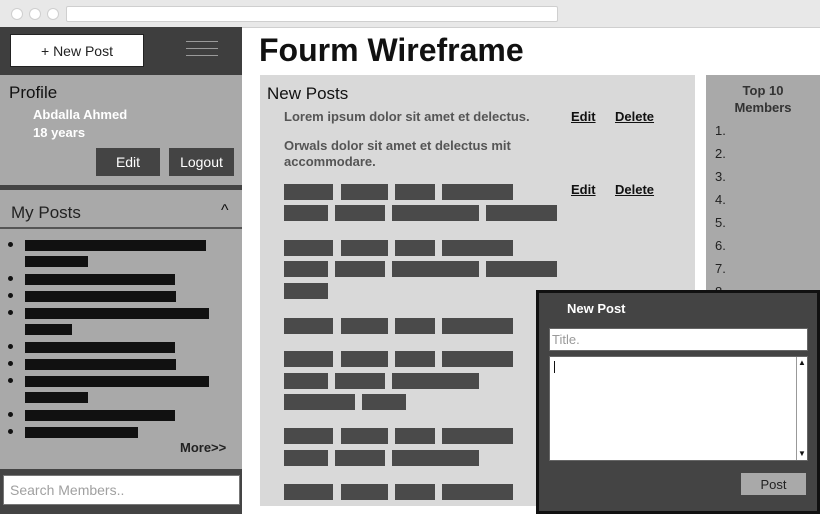 The width and height of the screenshot is (820, 514). I want to click on top-members-title-line2: Members, so click(763, 107).